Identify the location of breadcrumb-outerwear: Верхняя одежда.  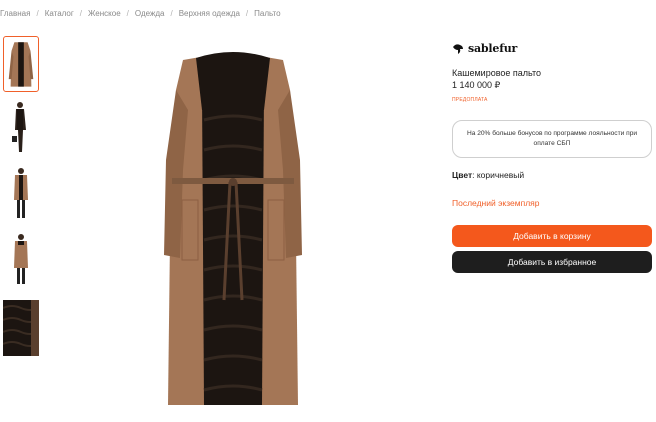
(209, 13).